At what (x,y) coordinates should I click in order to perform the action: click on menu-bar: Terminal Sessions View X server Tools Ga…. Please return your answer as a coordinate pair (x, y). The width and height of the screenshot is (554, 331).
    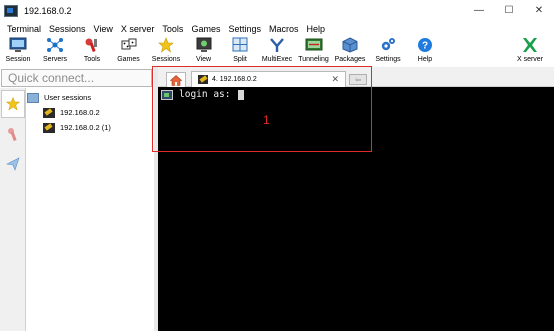
    Looking at the image, I should click on (277, 28).